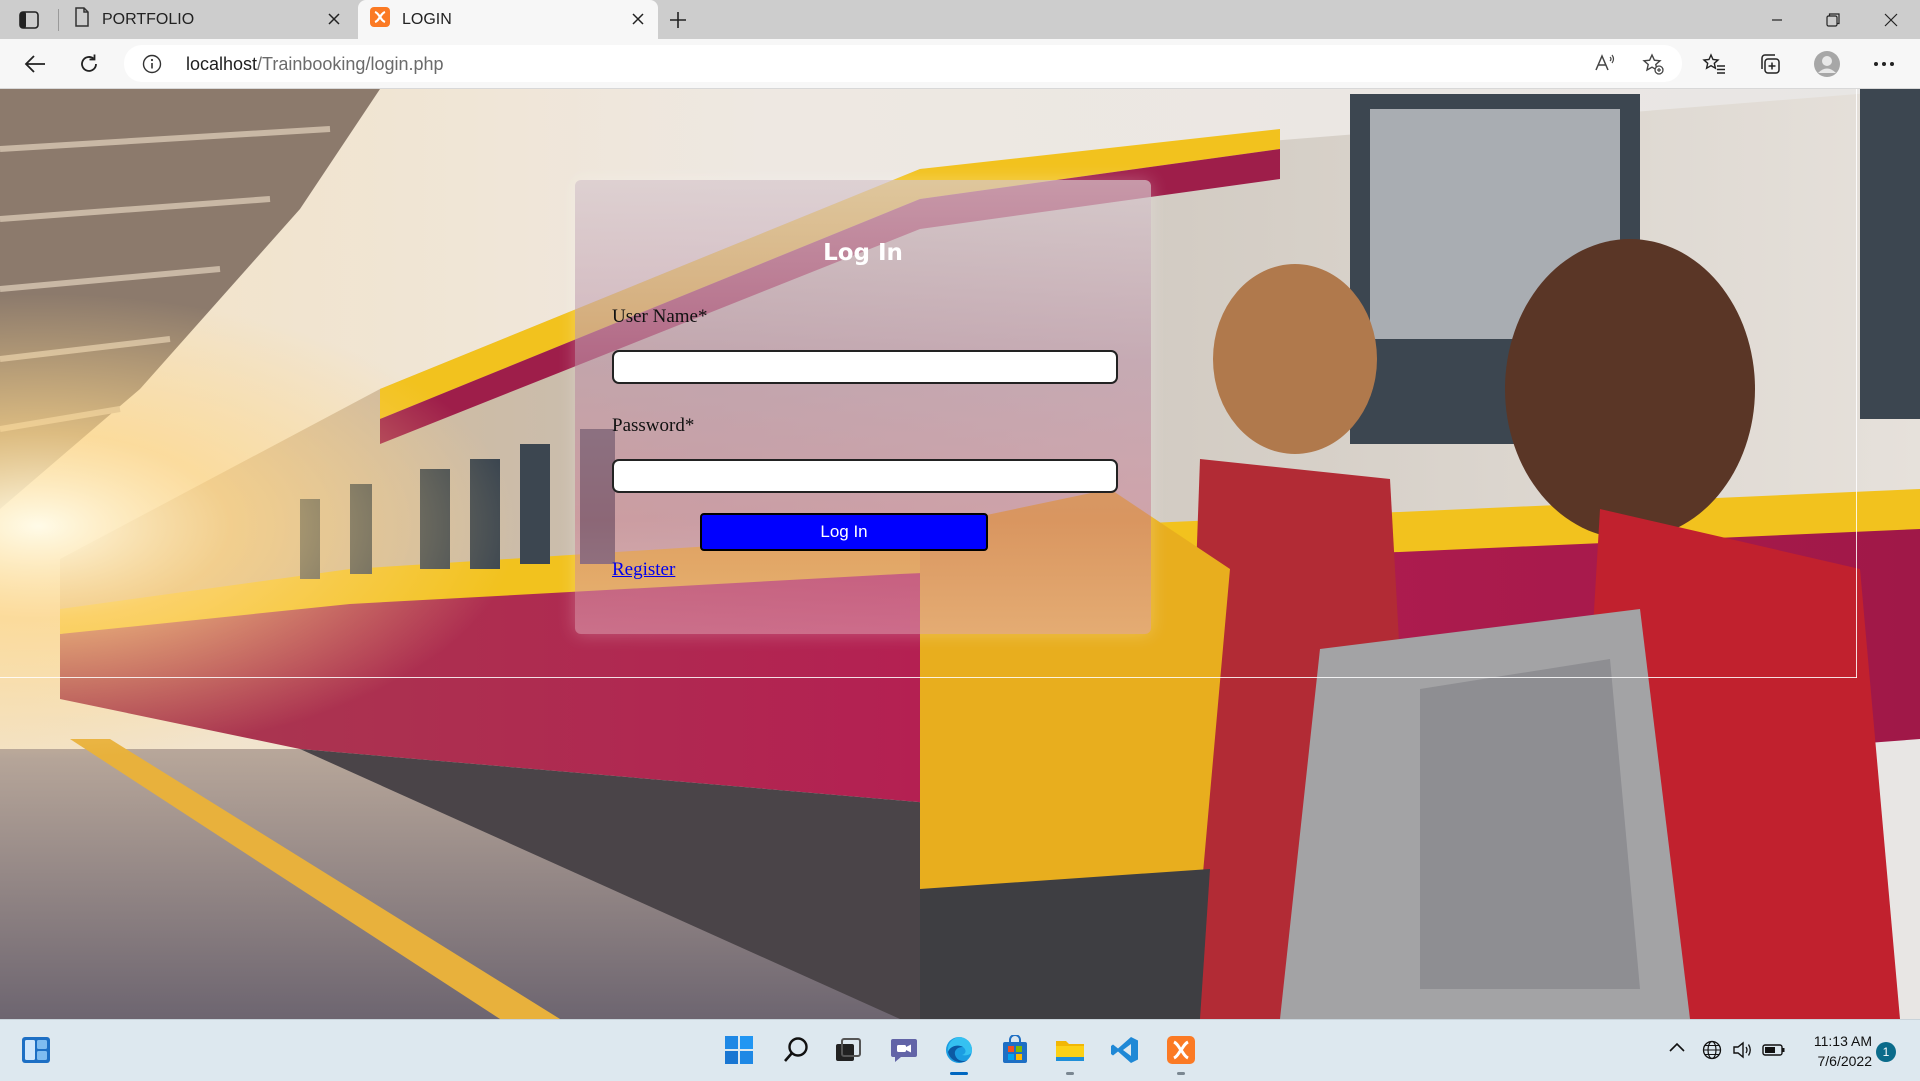 The image size is (1920, 1081). Describe the element at coordinates (1774, 1052) in the screenshot. I see `battery-icon` at that location.